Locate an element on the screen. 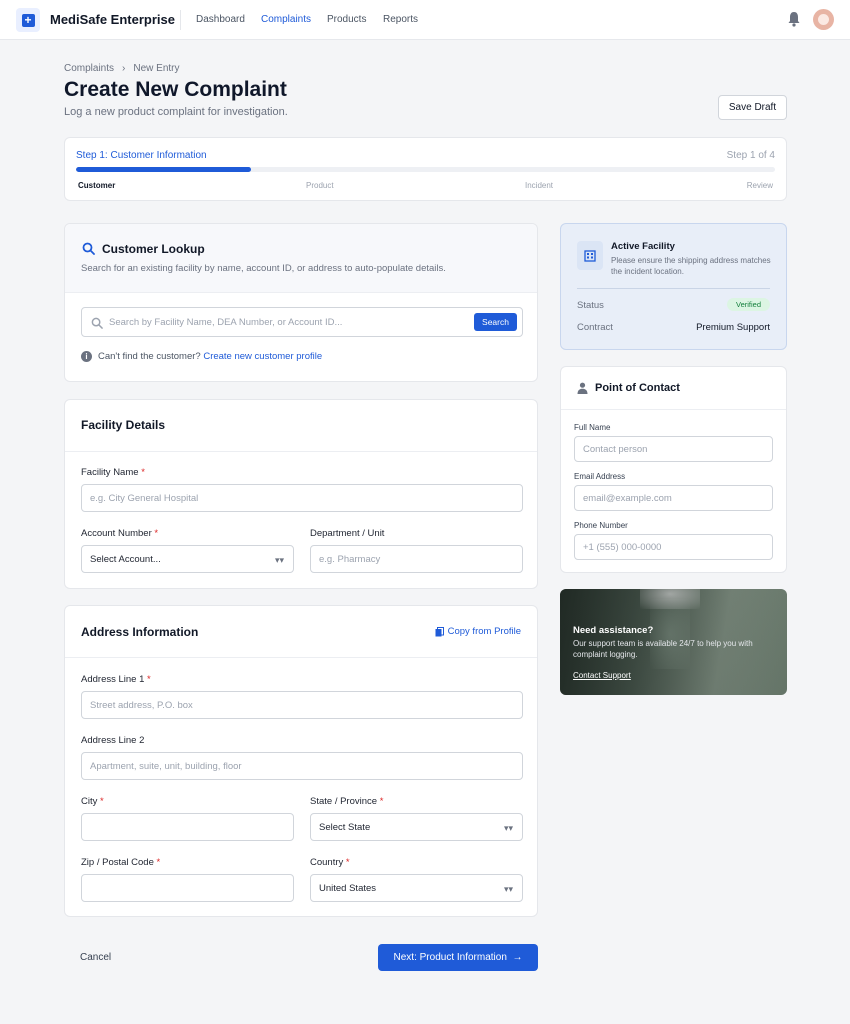 This screenshot has height=1024, width=850. status-label: Status is located at coordinates (590, 305).